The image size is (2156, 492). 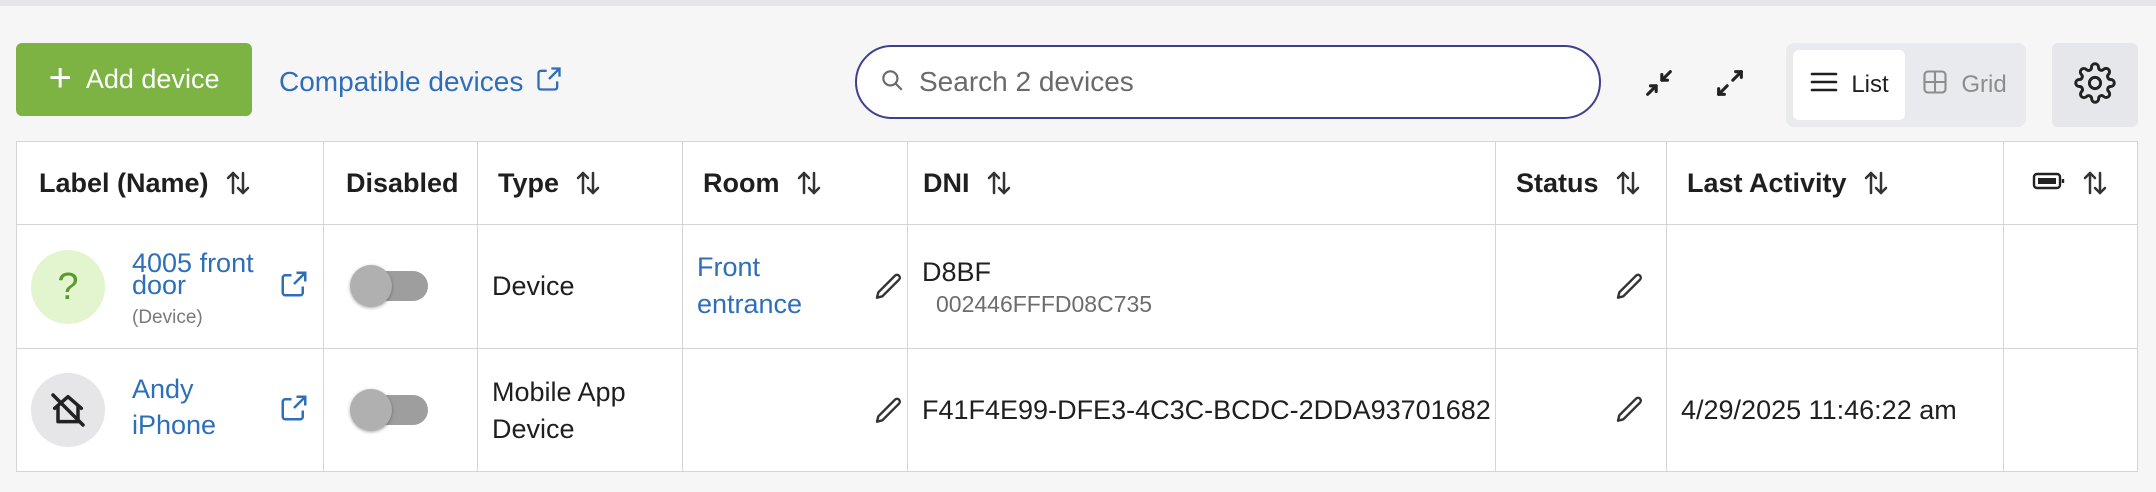 What do you see at coordinates (957, 272) in the screenshot?
I see `dni-text: D8BF` at bounding box center [957, 272].